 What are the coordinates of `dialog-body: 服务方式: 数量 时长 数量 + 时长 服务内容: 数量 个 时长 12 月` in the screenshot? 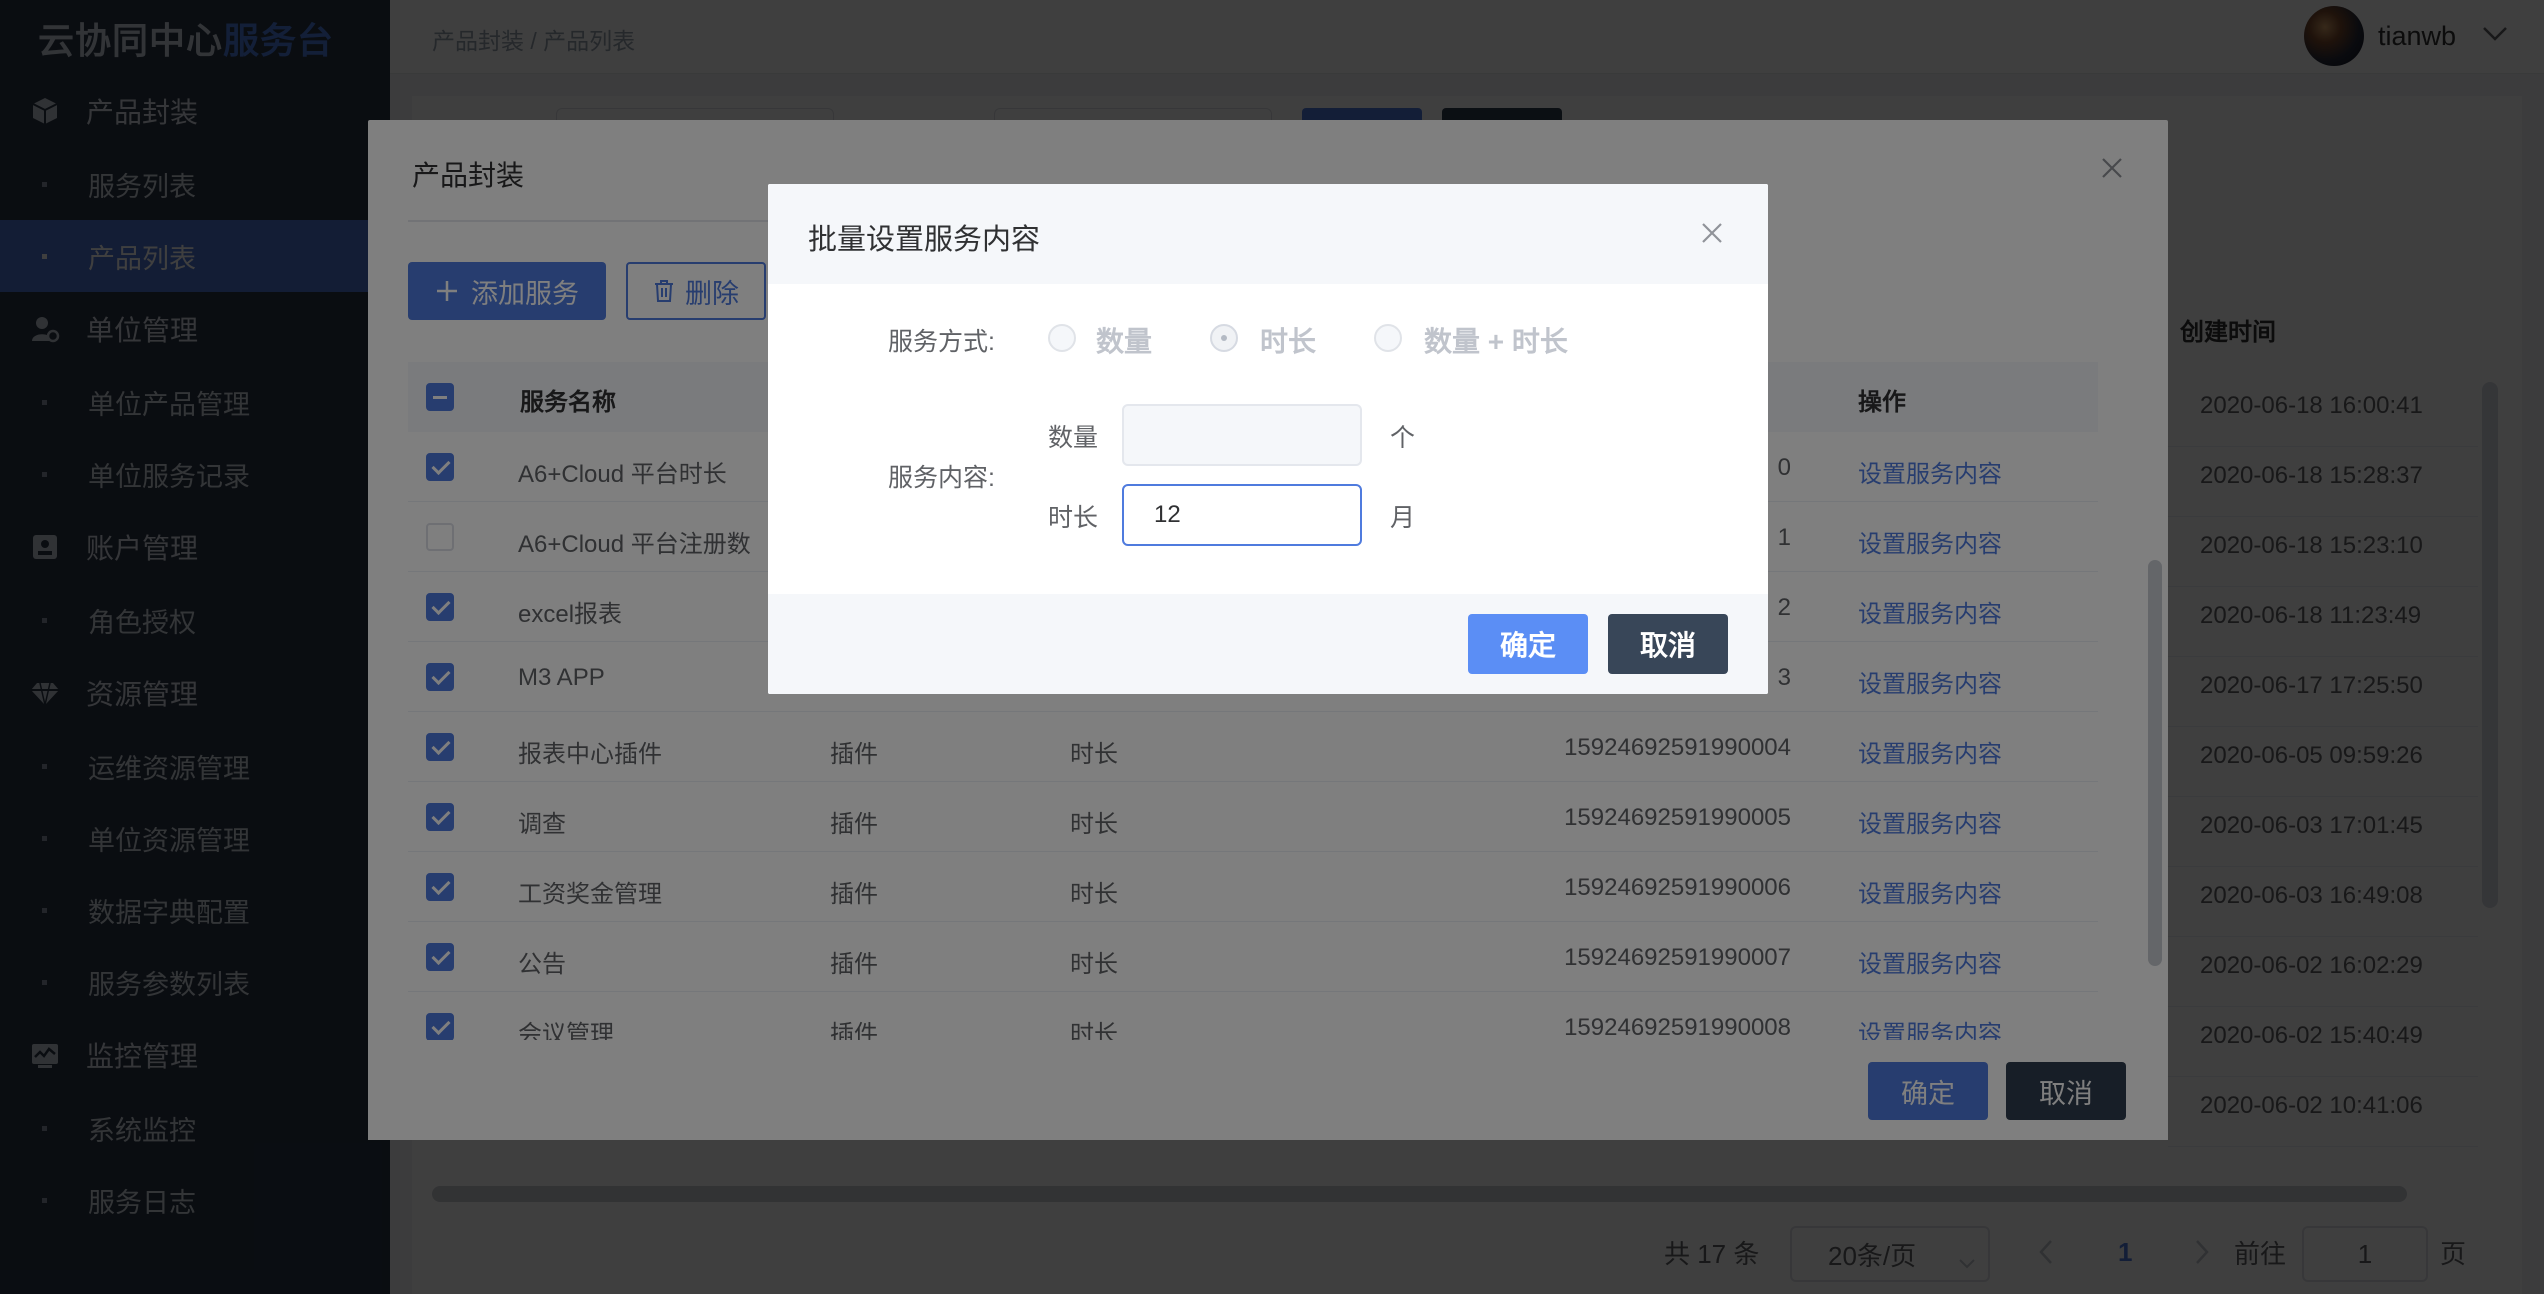 It's located at (1268, 439).